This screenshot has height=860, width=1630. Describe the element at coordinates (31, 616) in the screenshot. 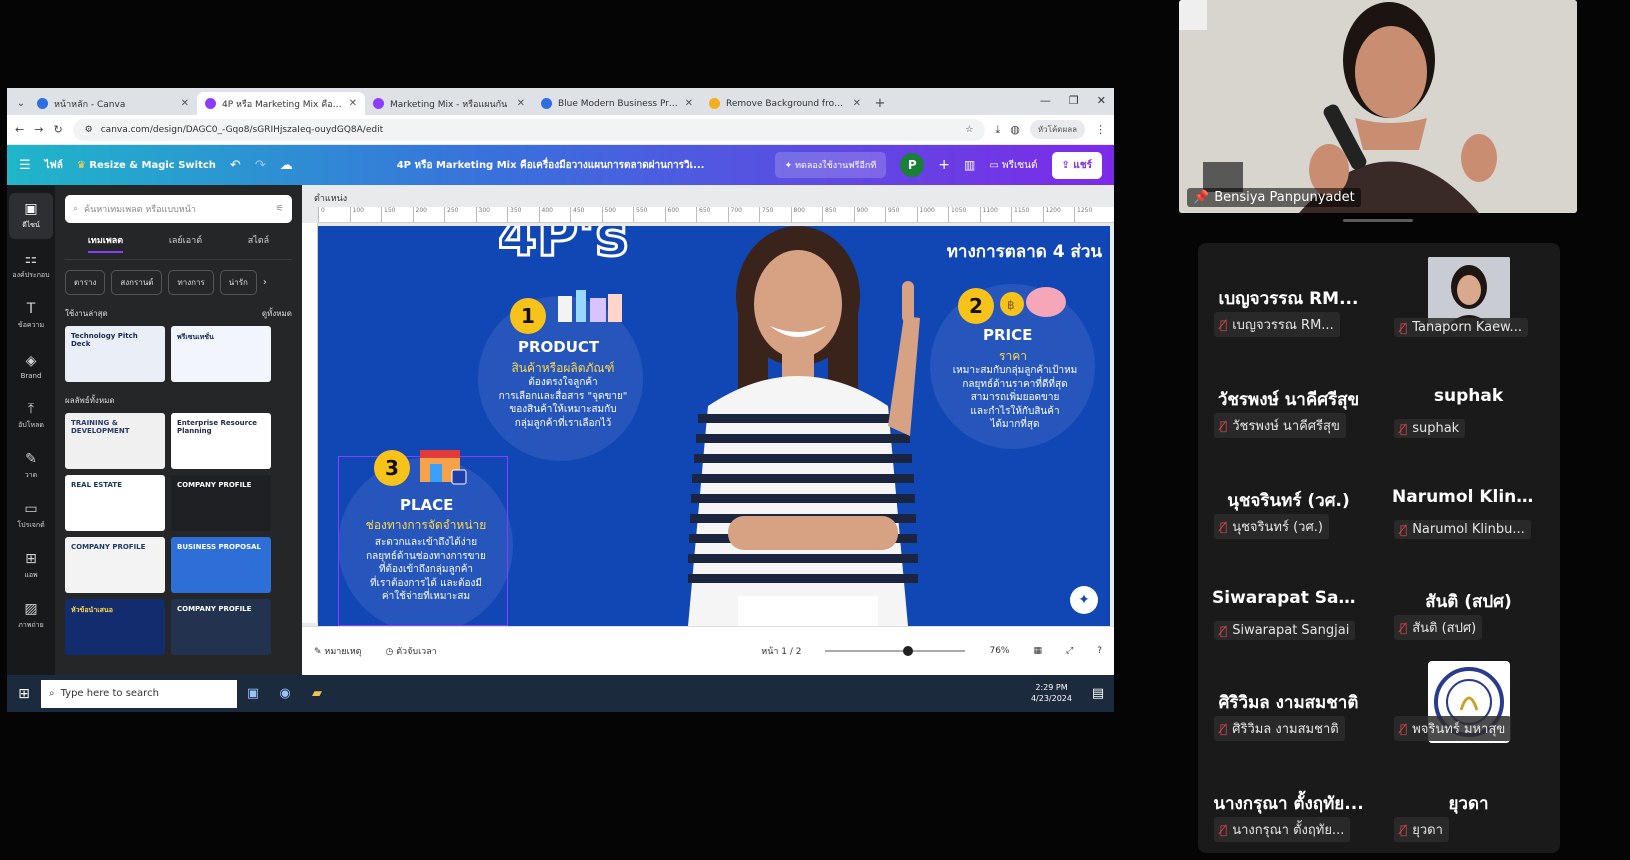

I see `rail-item: ▨ ภาพถ่าย` at that location.